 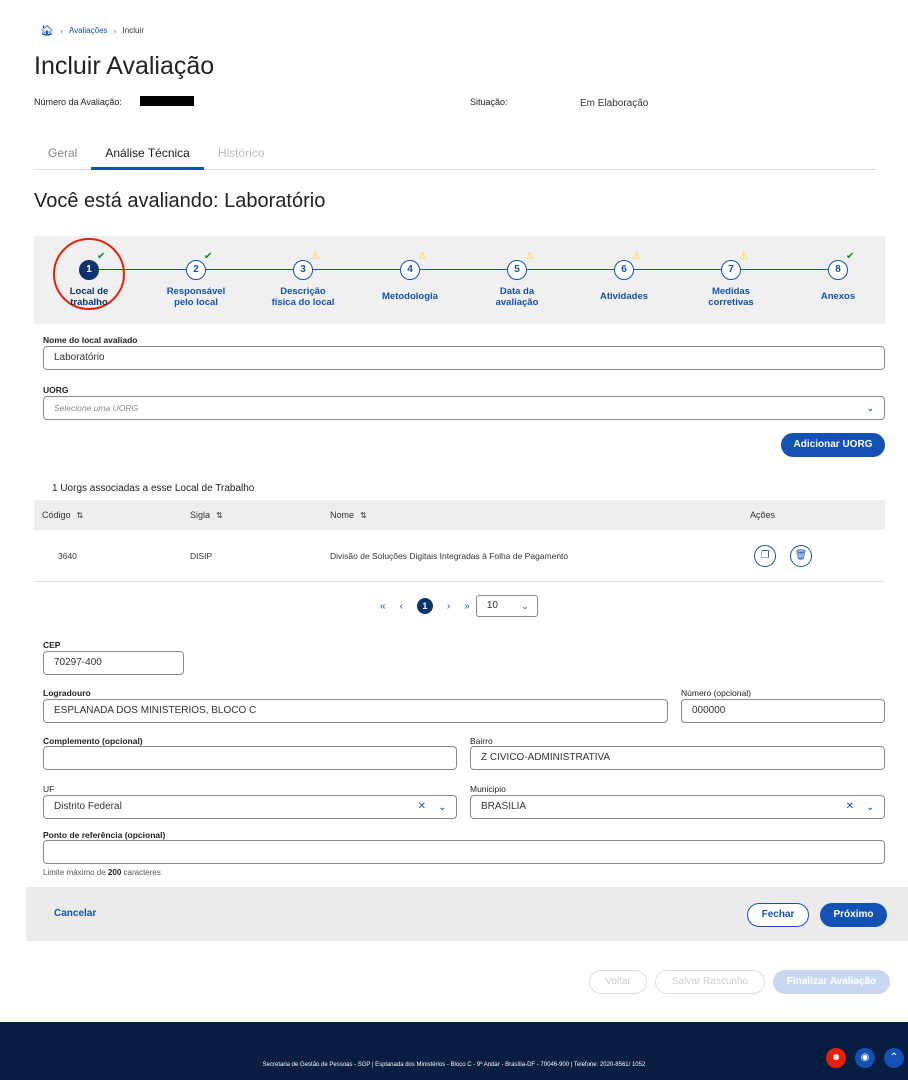 I want to click on section-title: Você está avaliando: Laboratório, so click(x=180, y=201).